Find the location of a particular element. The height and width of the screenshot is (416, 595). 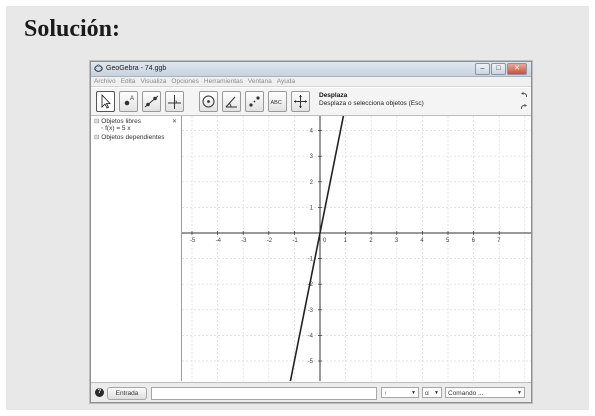

close-icon: ✕ is located at coordinates (517, 68).